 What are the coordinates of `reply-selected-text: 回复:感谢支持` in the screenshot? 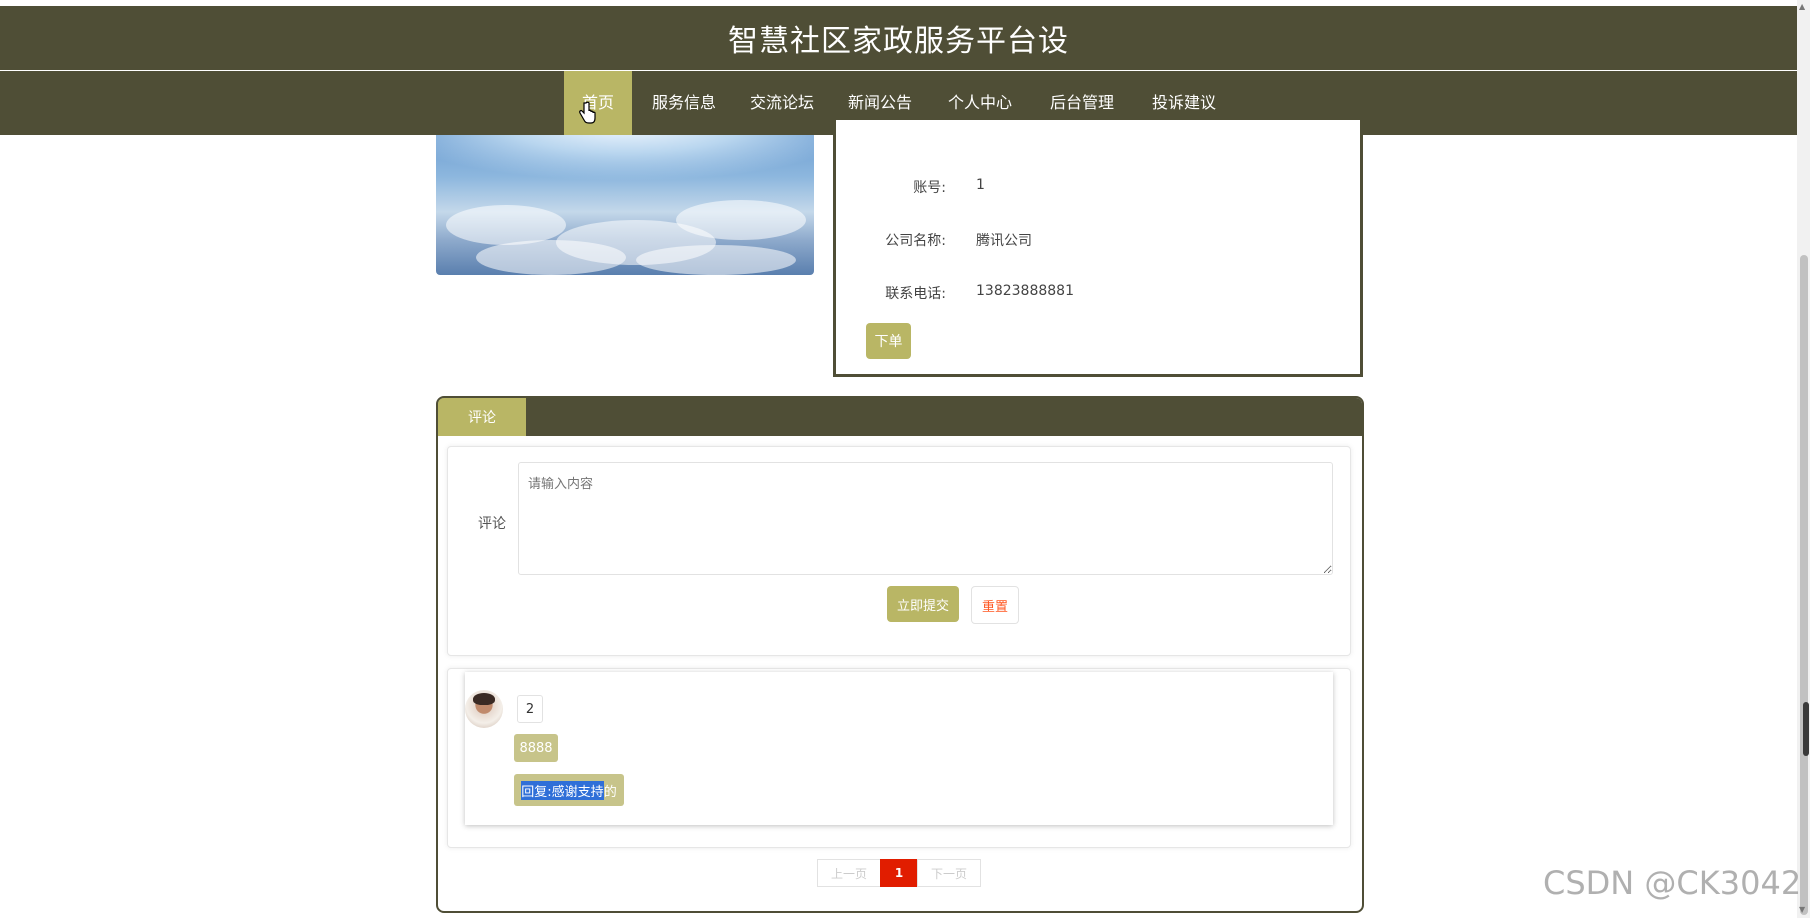 It's located at (562, 790).